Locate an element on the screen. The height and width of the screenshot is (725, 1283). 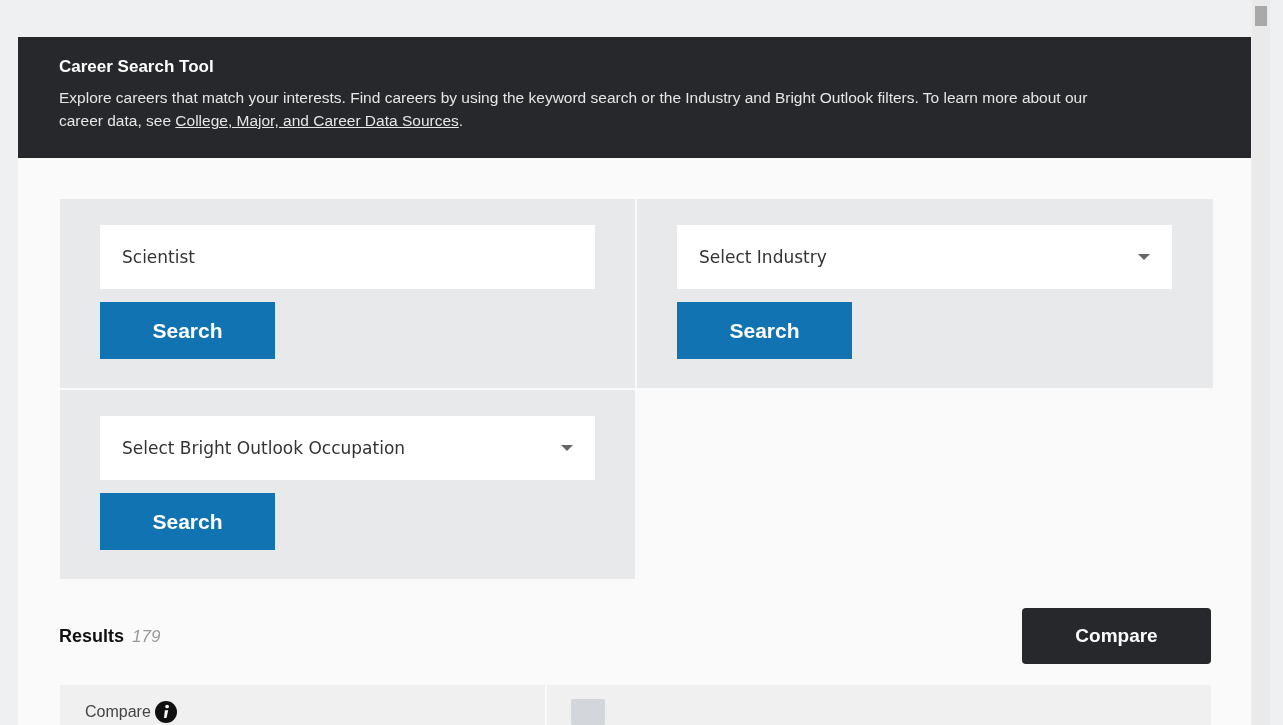
dropdown: Select Bright Outlook Occupation is located at coordinates (347, 448).